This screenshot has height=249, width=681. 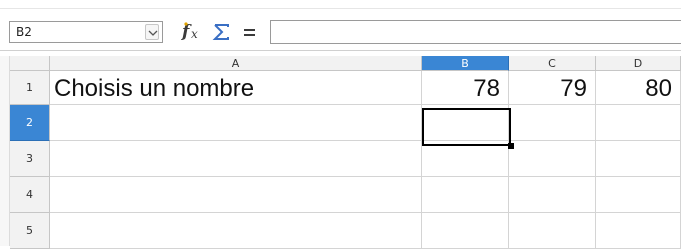 I want to click on formula-equals-icon, so click(x=250, y=32).